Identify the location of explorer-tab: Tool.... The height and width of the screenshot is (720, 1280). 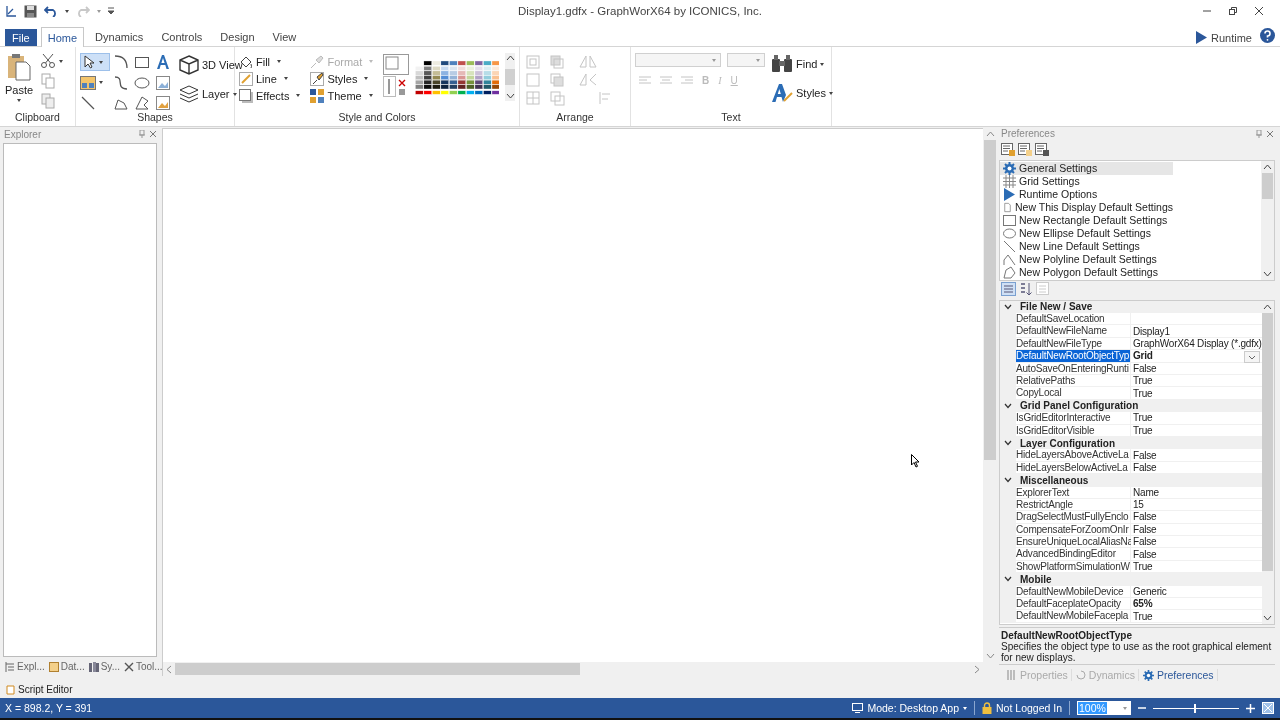
(143, 666).